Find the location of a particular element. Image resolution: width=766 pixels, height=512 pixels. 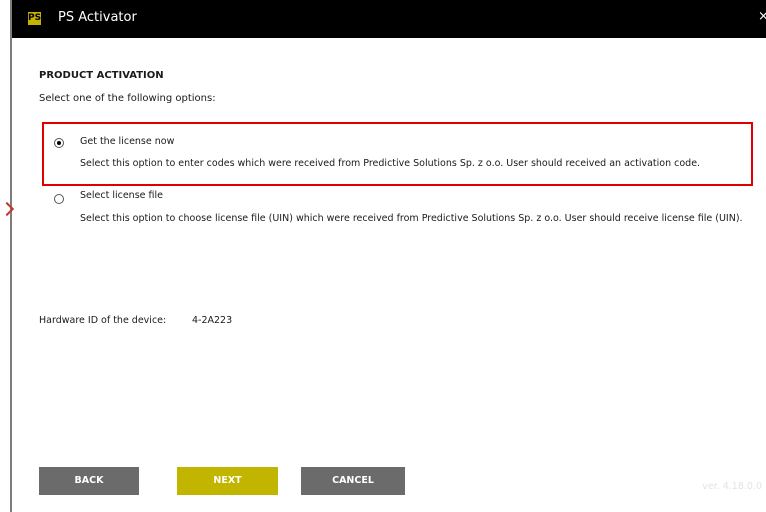

window-title: PS Activator is located at coordinates (97, 17).